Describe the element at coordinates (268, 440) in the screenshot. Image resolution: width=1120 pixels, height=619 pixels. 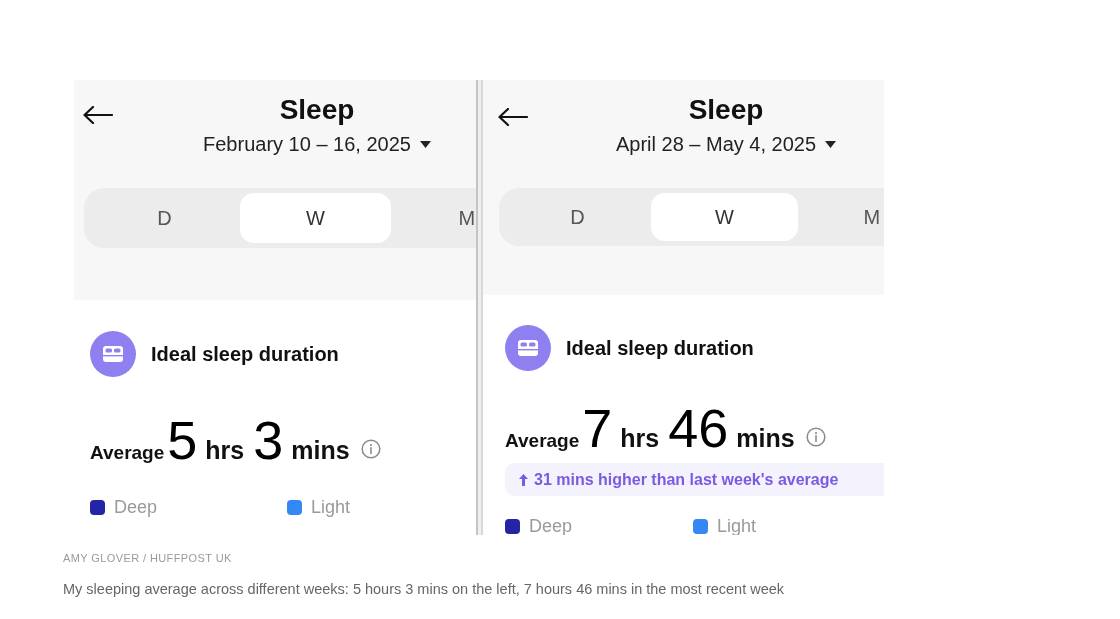
I see `minutes-value: 3` at that location.